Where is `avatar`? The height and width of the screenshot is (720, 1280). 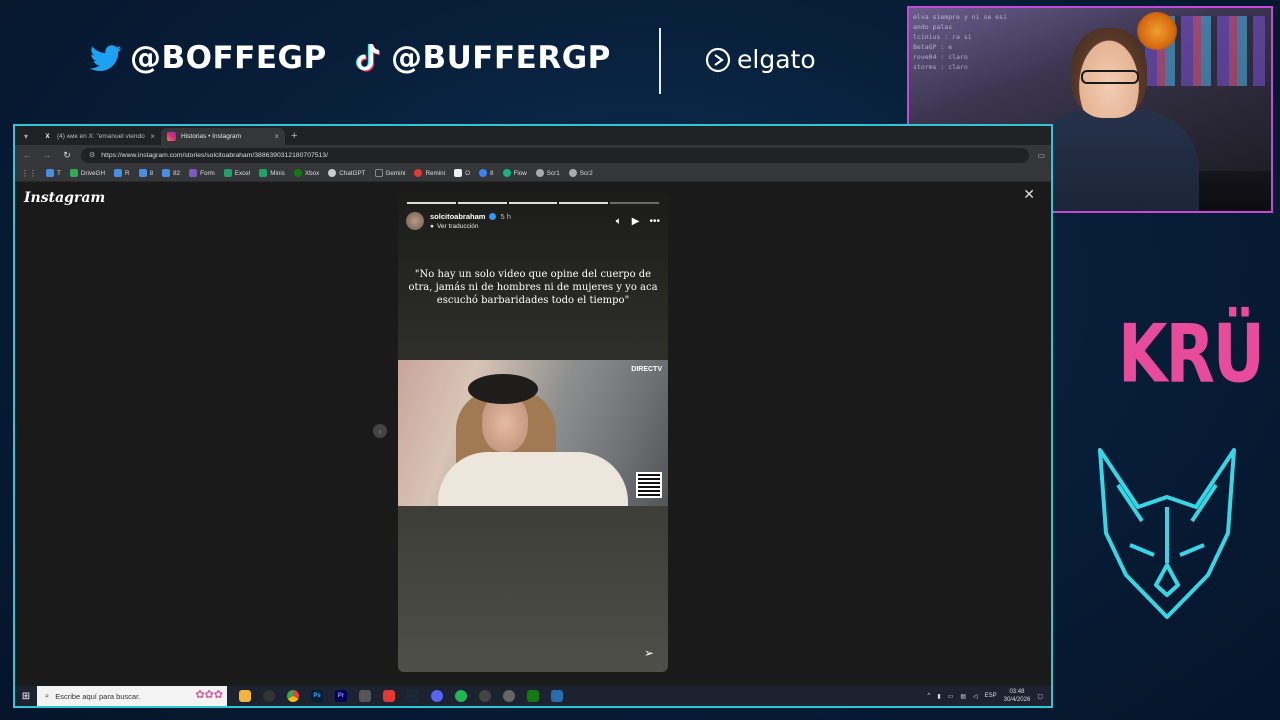 avatar is located at coordinates (415, 221).